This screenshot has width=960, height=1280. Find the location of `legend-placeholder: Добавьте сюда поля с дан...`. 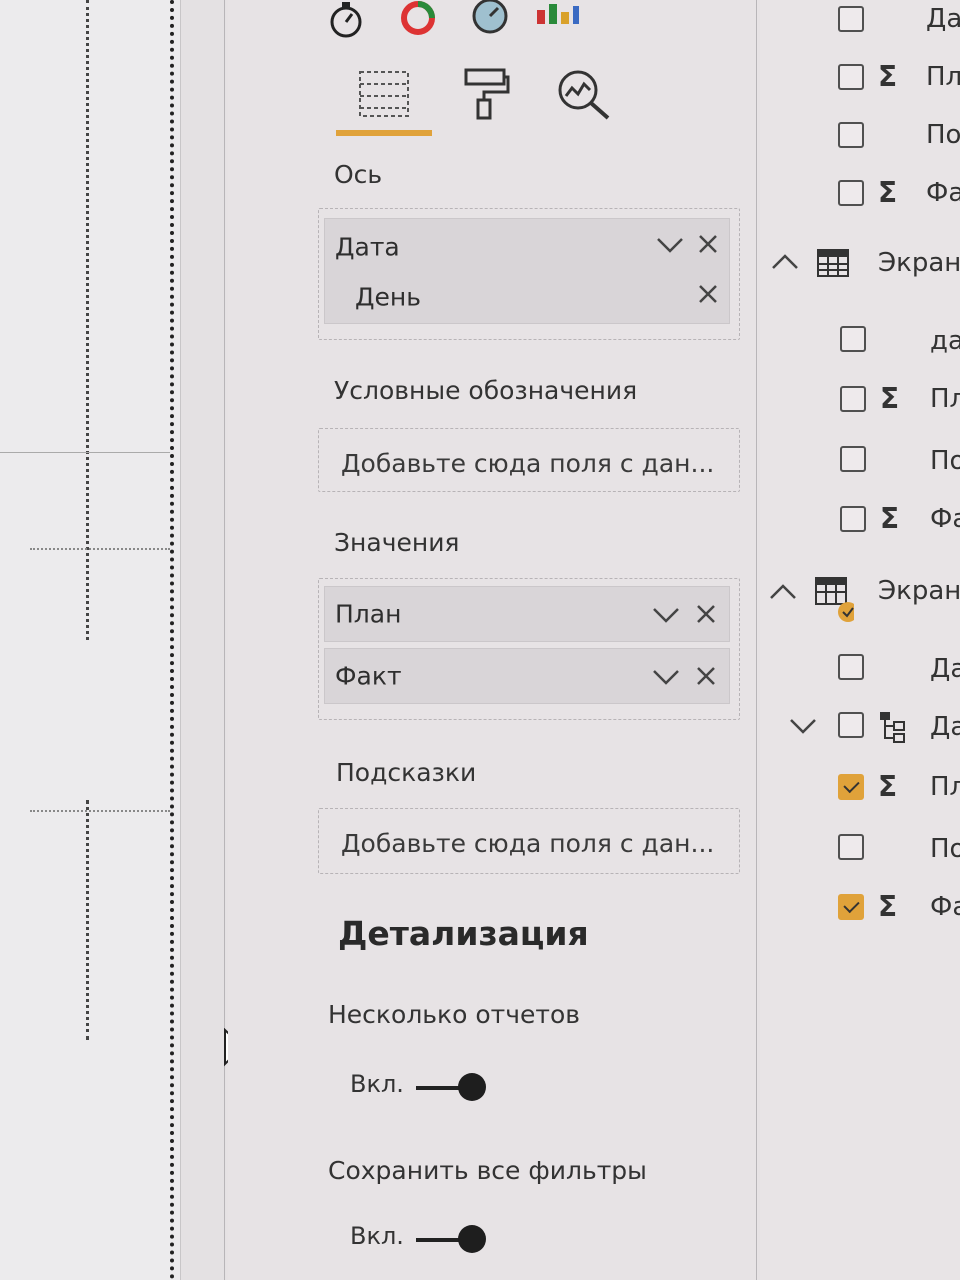

legend-placeholder: Добавьте сюда поля с дан... is located at coordinates (528, 463).